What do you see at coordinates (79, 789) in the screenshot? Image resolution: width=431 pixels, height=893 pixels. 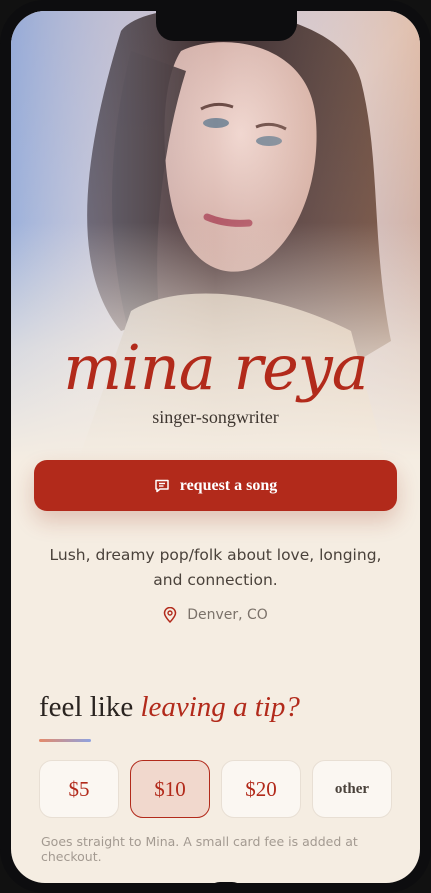 I see `tip-option-5: $5` at bounding box center [79, 789].